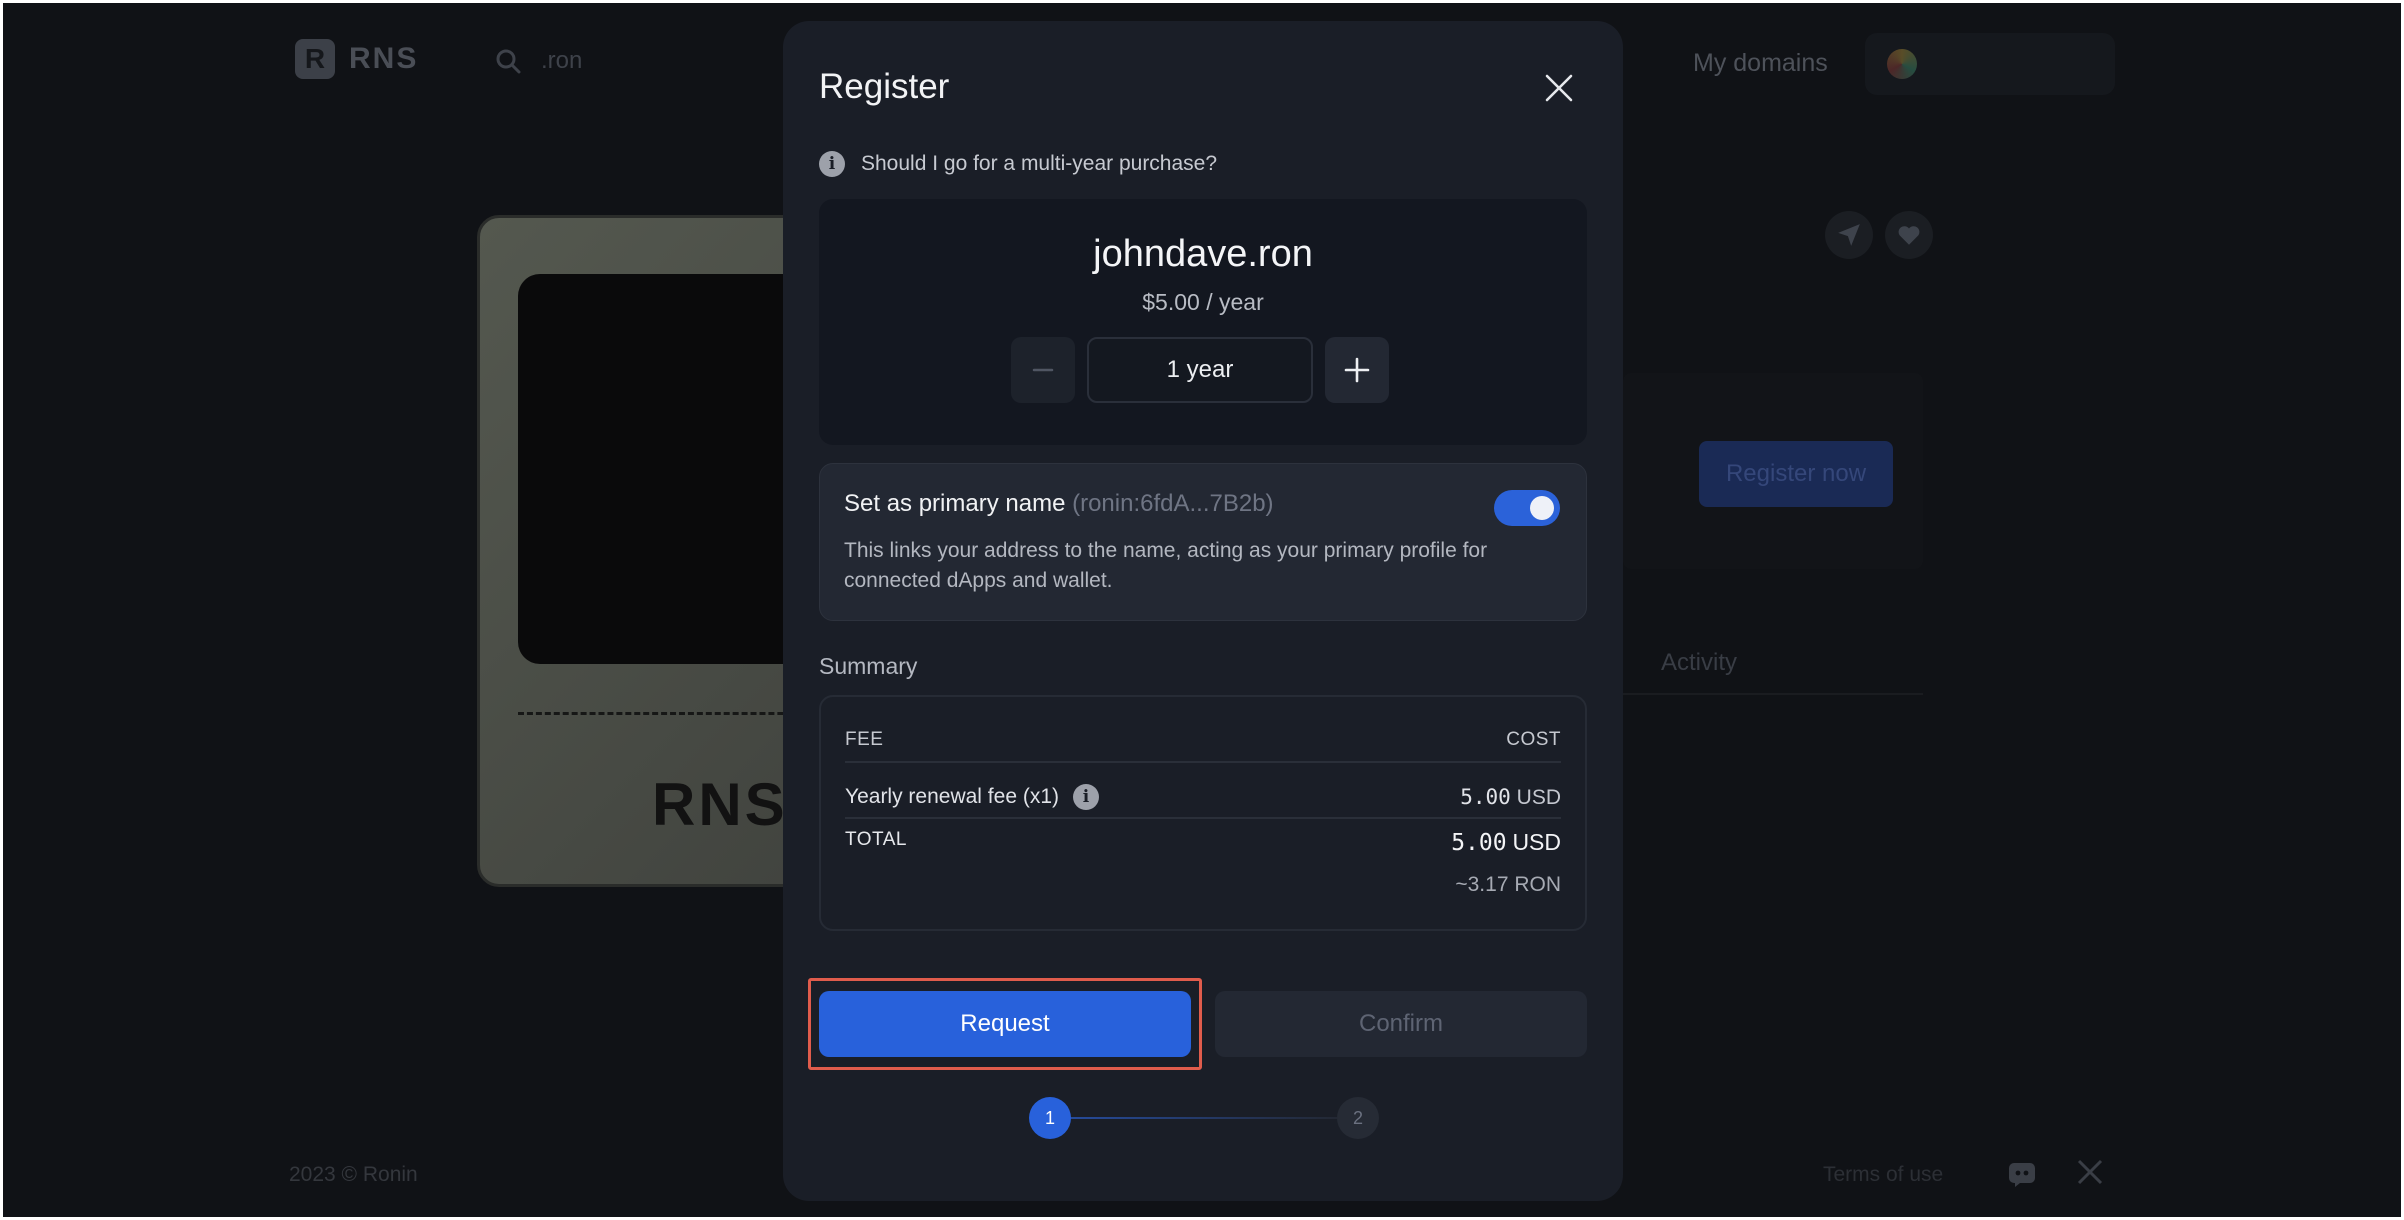 The width and height of the screenshot is (2404, 1220). What do you see at coordinates (1536, 842) in the screenshot?
I see `total-unit: USD` at bounding box center [1536, 842].